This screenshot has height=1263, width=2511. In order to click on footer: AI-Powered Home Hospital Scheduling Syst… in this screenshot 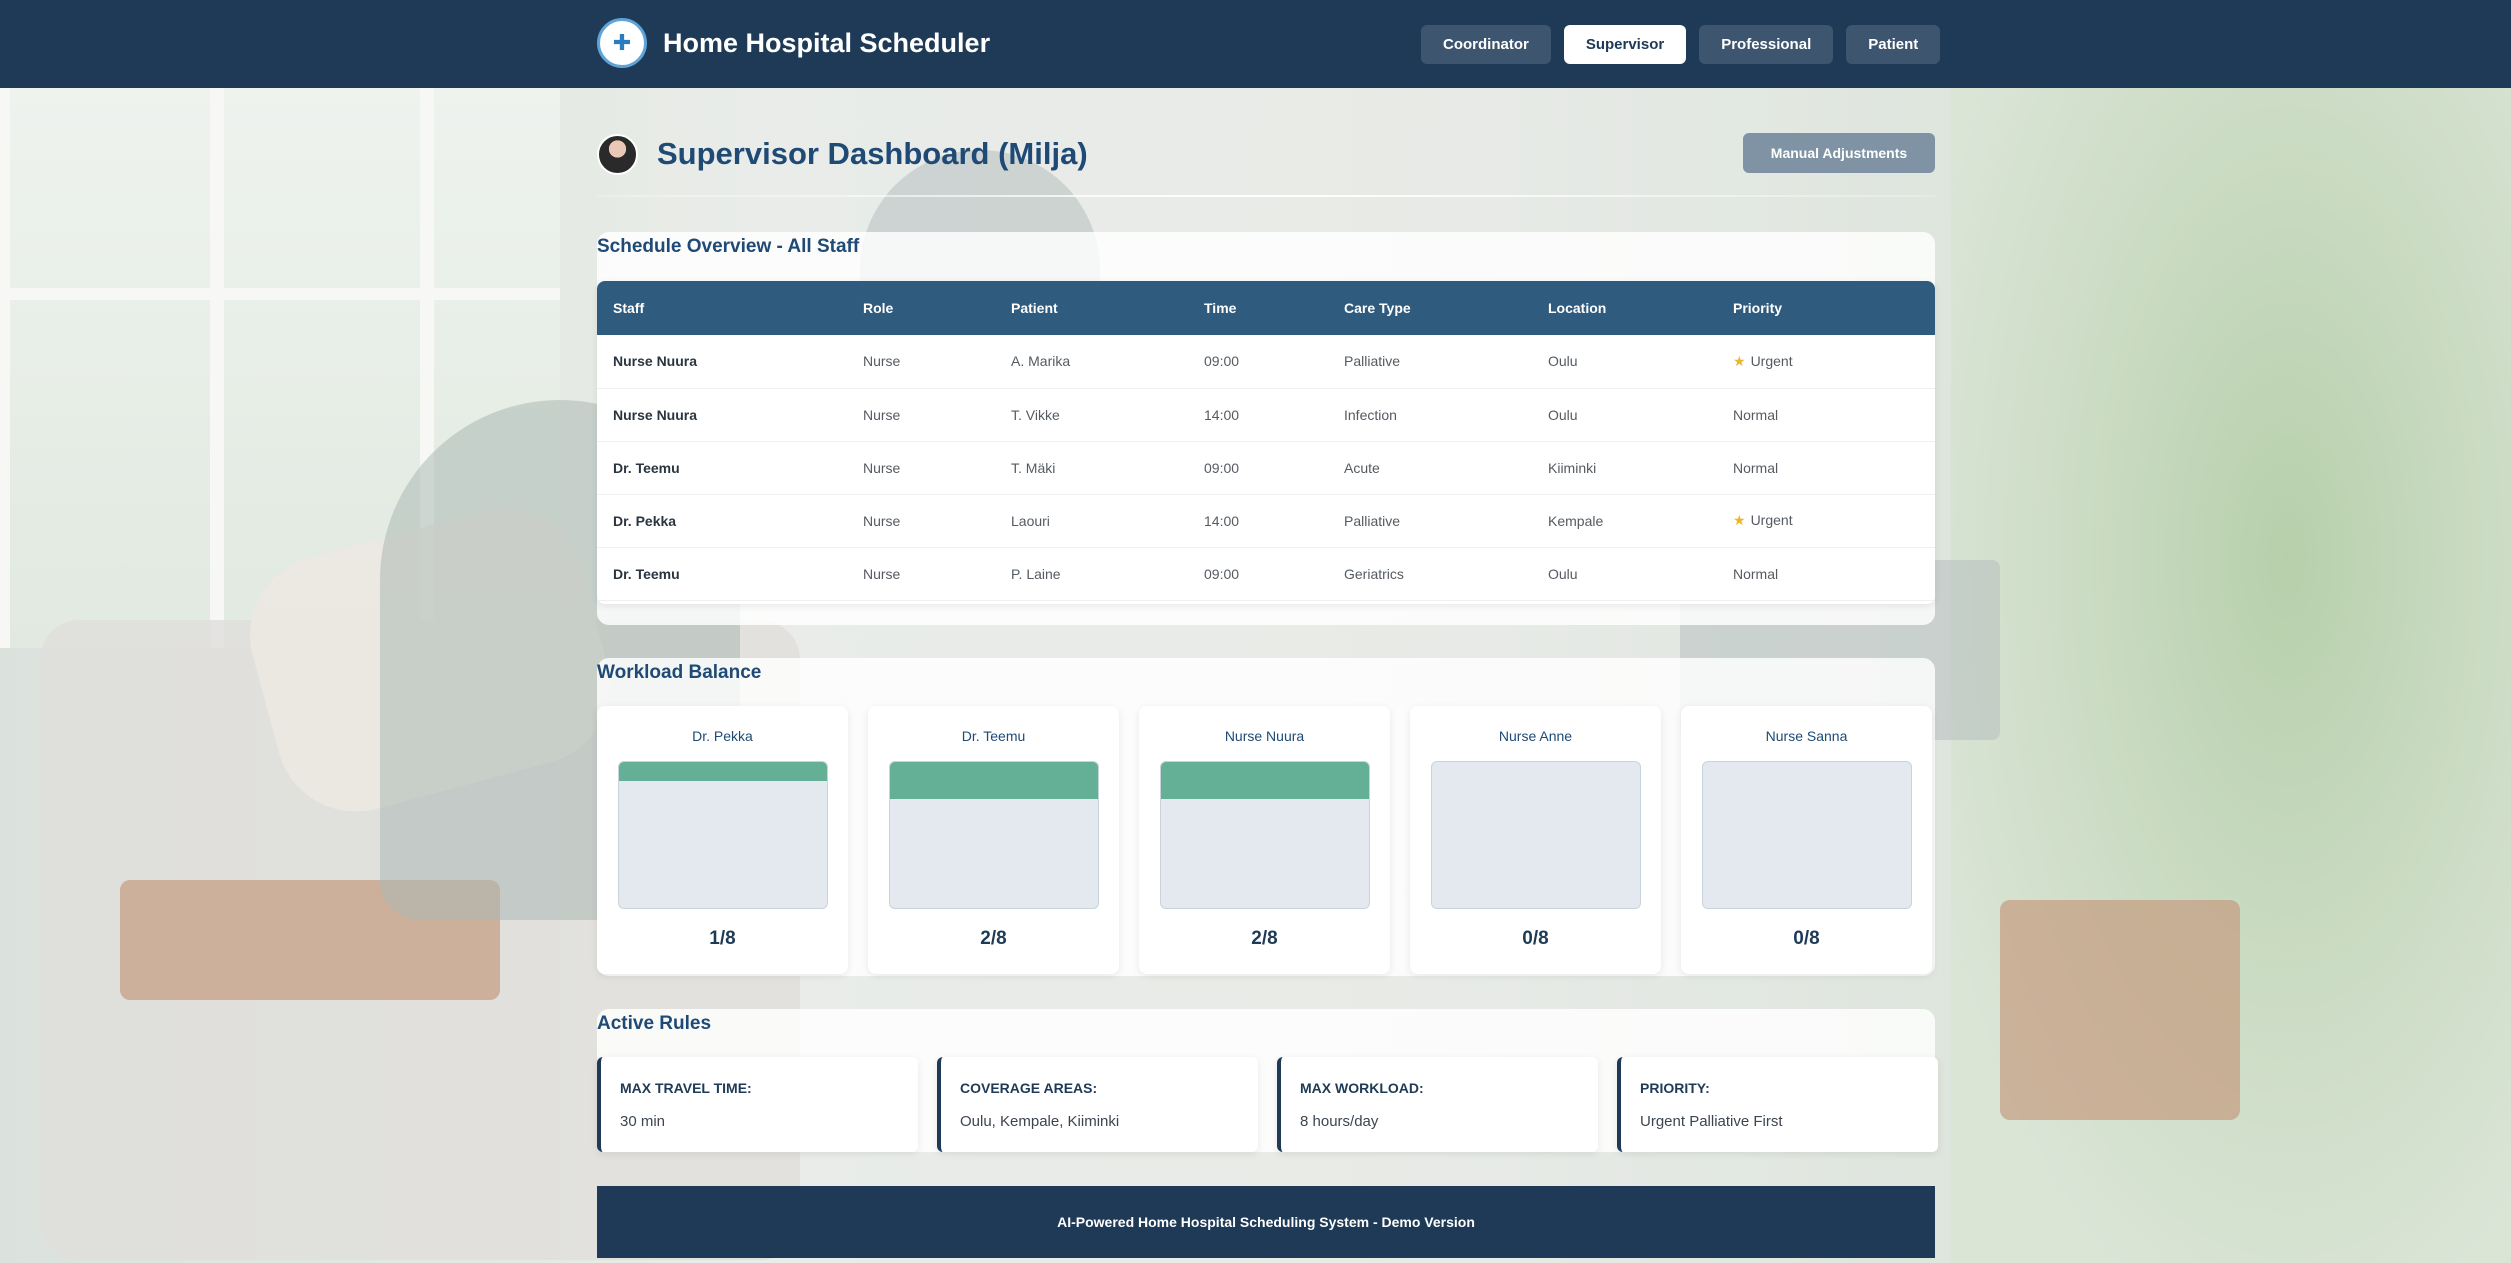, I will do `click(1266, 1222)`.